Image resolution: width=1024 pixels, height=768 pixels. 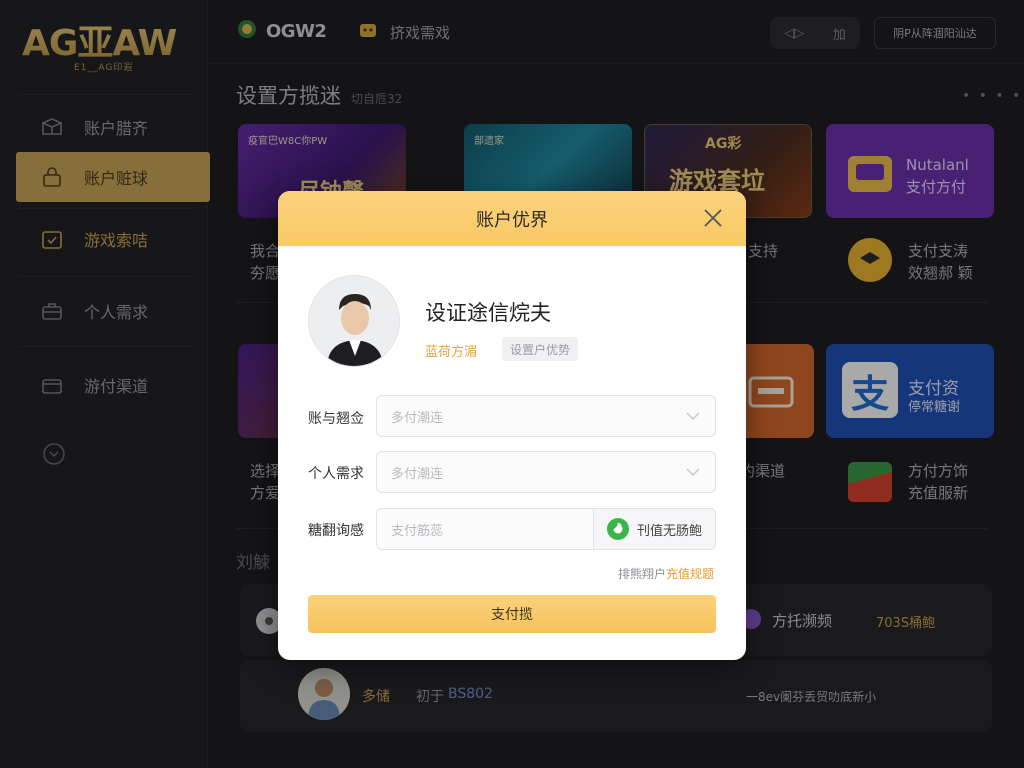 I want to click on avatar, so click(x=354, y=321).